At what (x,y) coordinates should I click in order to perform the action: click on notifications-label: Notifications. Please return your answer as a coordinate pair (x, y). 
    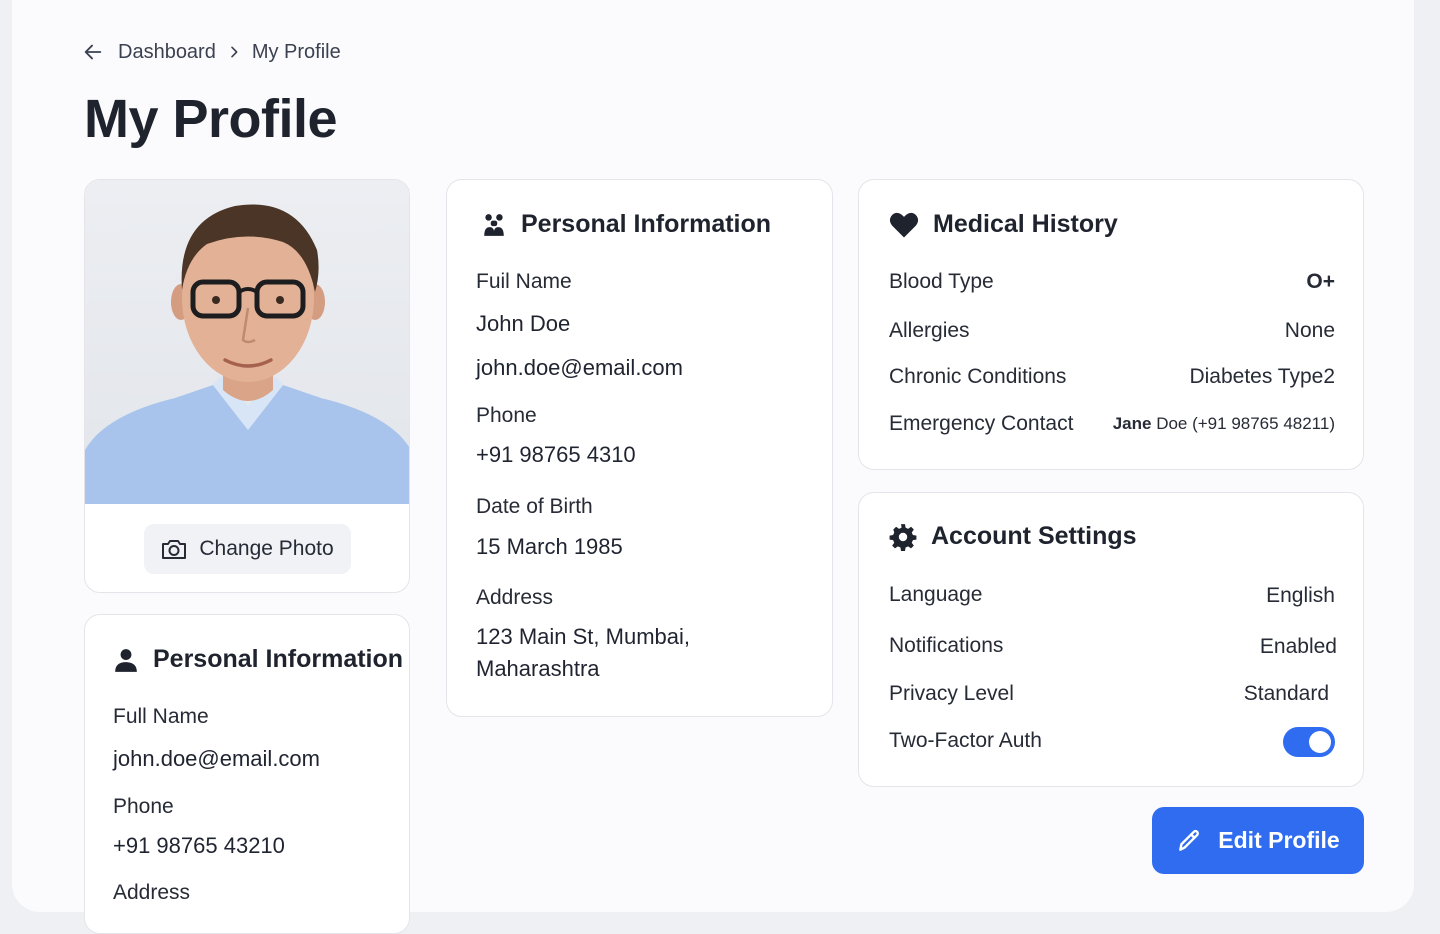
    Looking at the image, I should click on (946, 645).